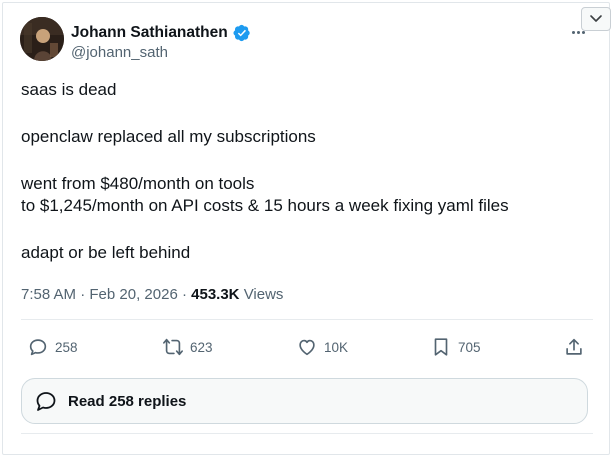  I want to click on read-replies-label: Read 258 replies, so click(127, 401).